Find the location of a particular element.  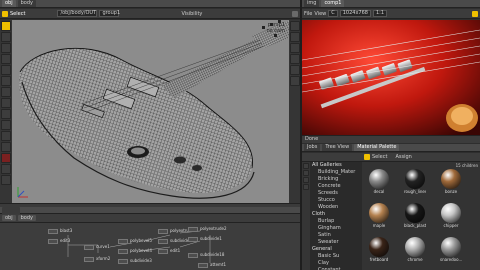

rotate-tool-icon is located at coordinates (6, 48).